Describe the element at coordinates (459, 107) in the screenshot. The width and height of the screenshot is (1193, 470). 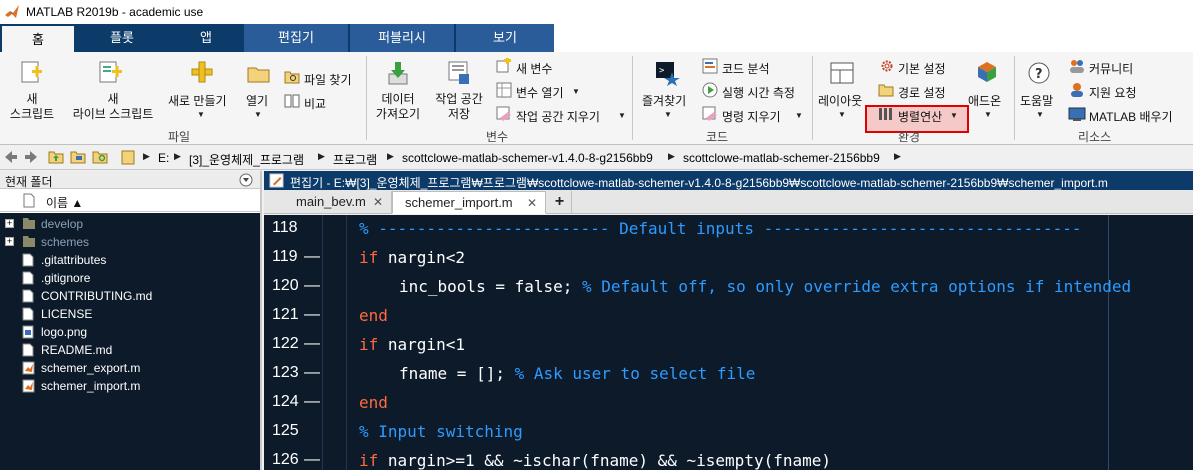
I see `save-workspace-button: 작업 공간 저장` at that location.